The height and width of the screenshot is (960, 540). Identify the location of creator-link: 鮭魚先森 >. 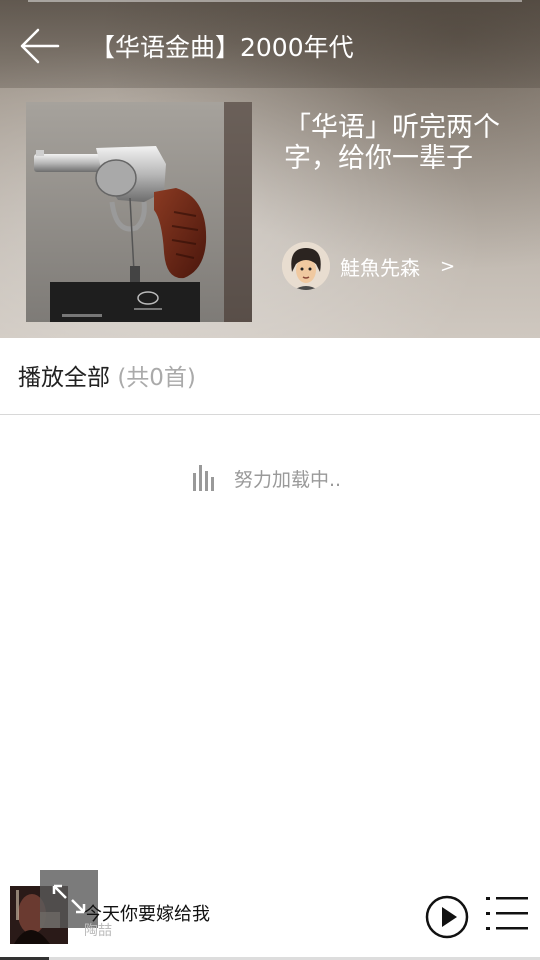
(368, 266).